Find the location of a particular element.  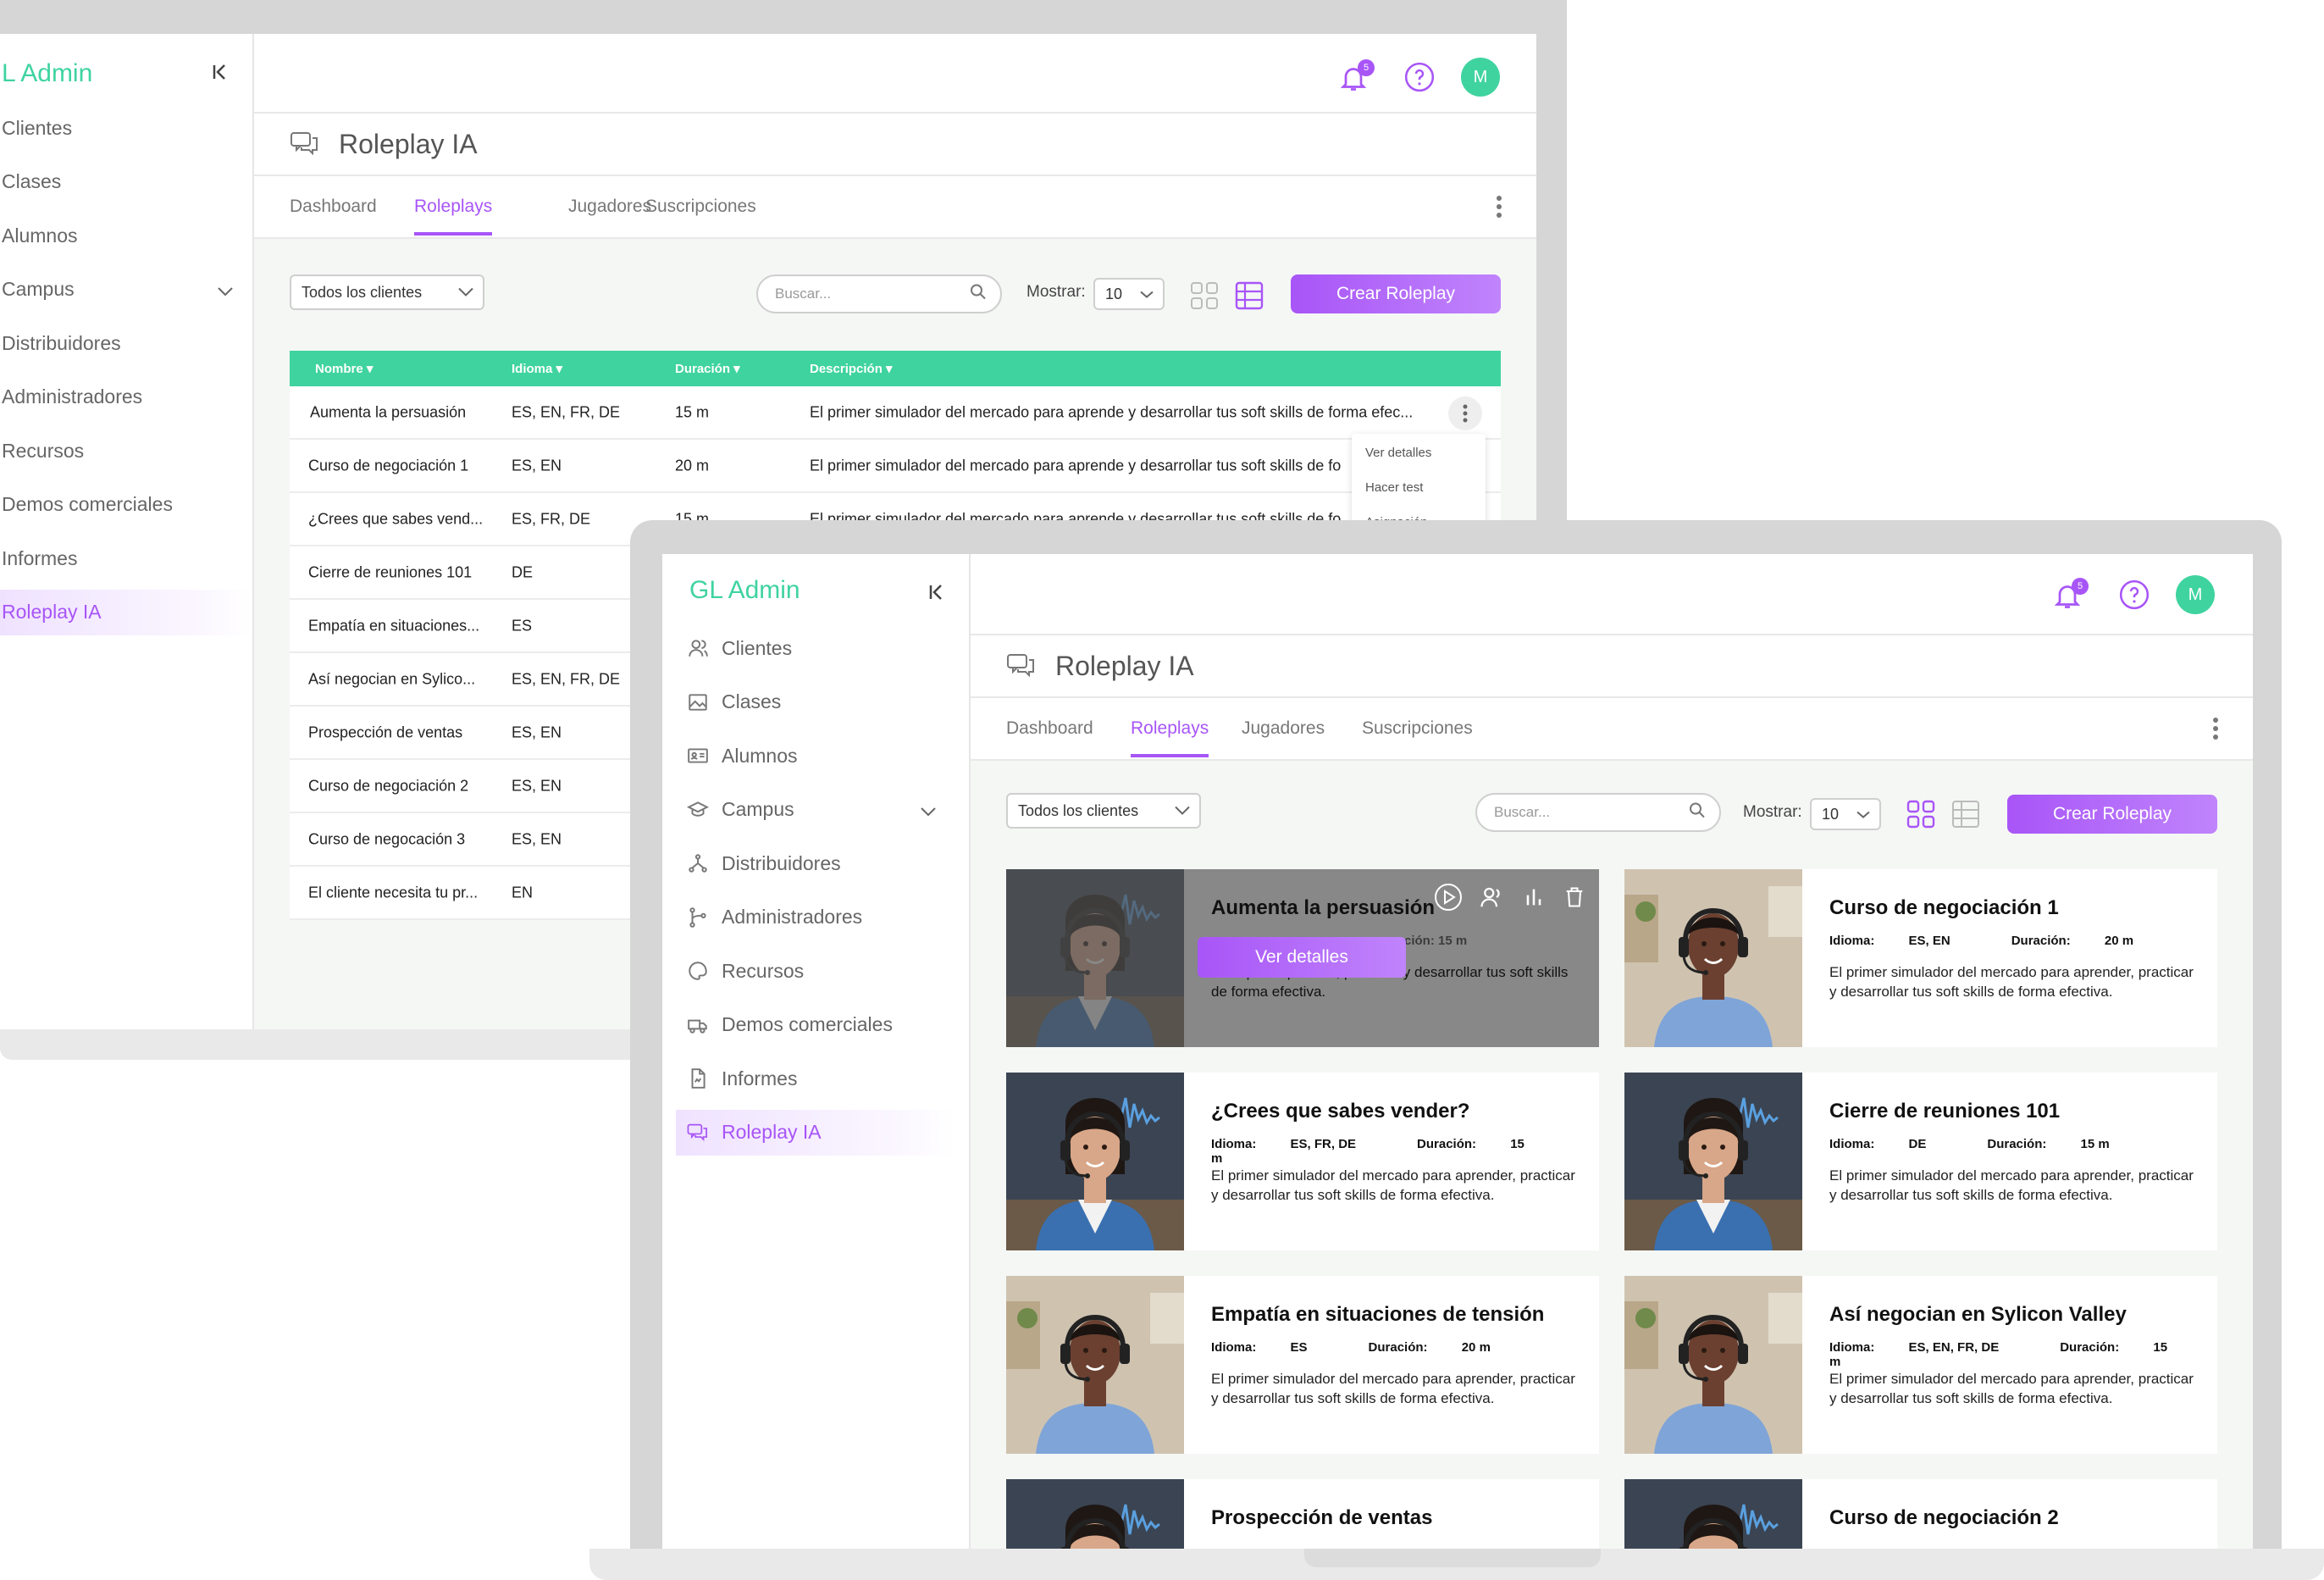

card-actions is located at coordinates (1510, 899).